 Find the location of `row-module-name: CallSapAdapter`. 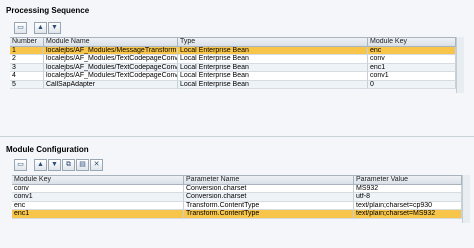

row-module-name: CallSapAdapter is located at coordinates (111, 84).